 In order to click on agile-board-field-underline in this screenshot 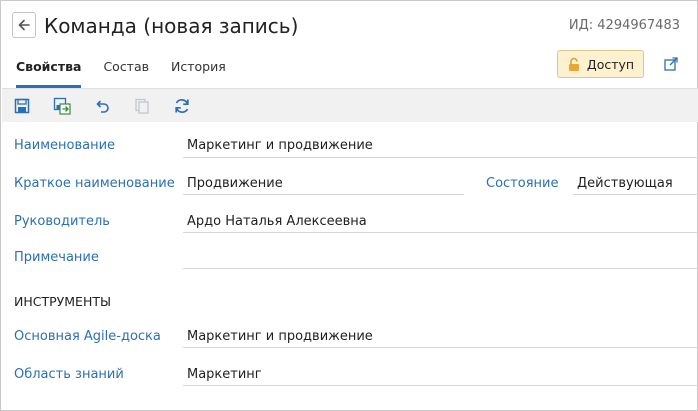, I will do `click(440, 347)`.